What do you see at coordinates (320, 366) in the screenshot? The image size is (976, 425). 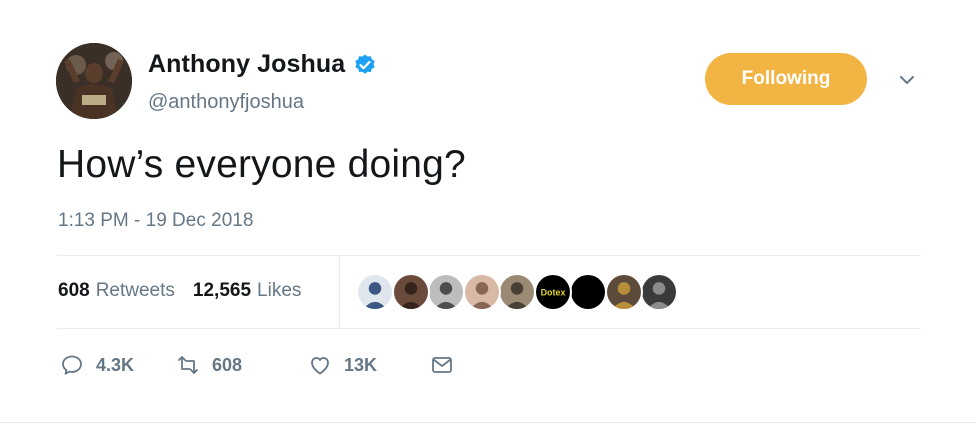 I see `heart-icon` at bounding box center [320, 366].